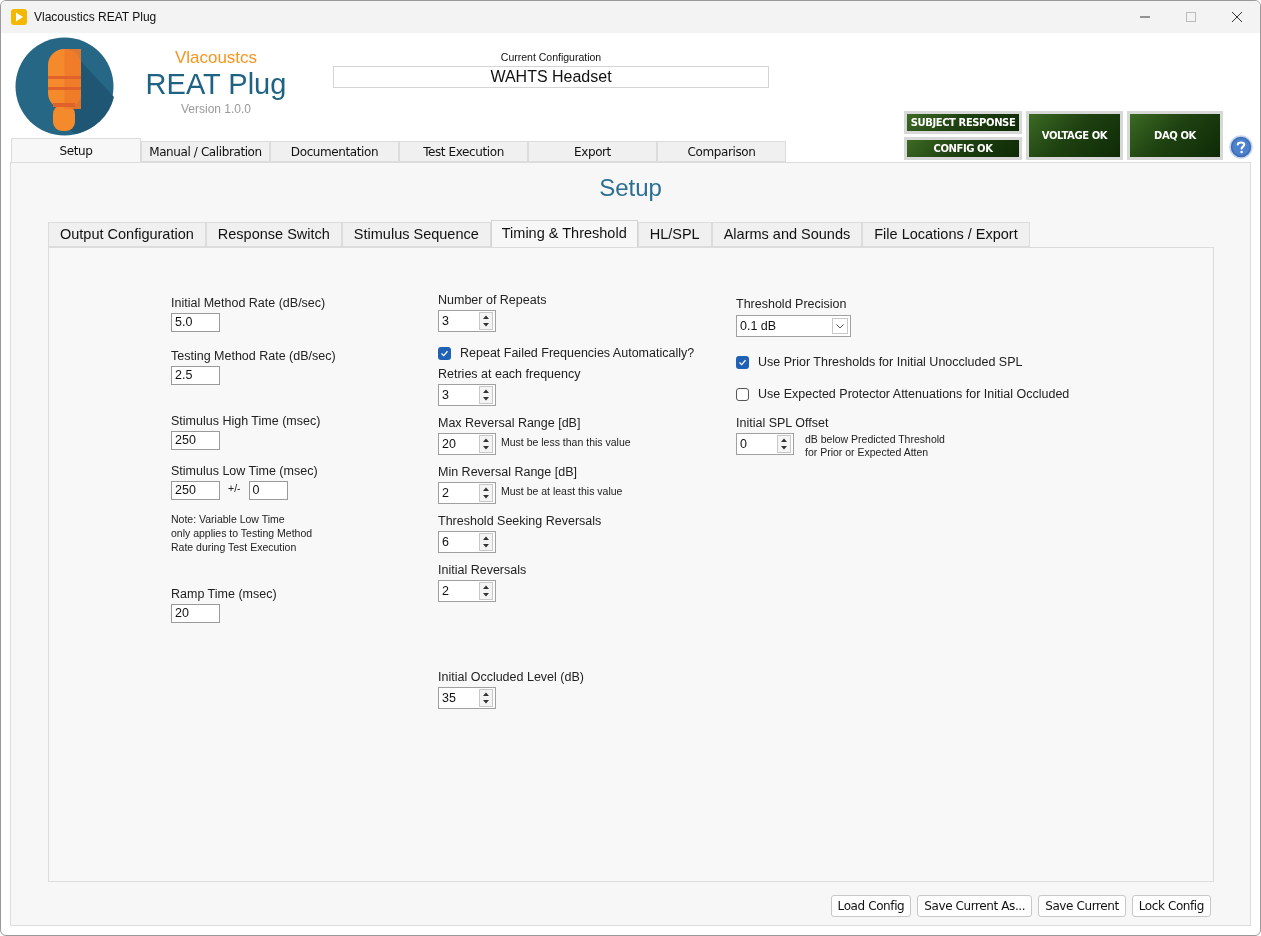  What do you see at coordinates (963, 122) in the screenshot?
I see `status-indicator: SUBJECT RESPONSE` at bounding box center [963, 122].